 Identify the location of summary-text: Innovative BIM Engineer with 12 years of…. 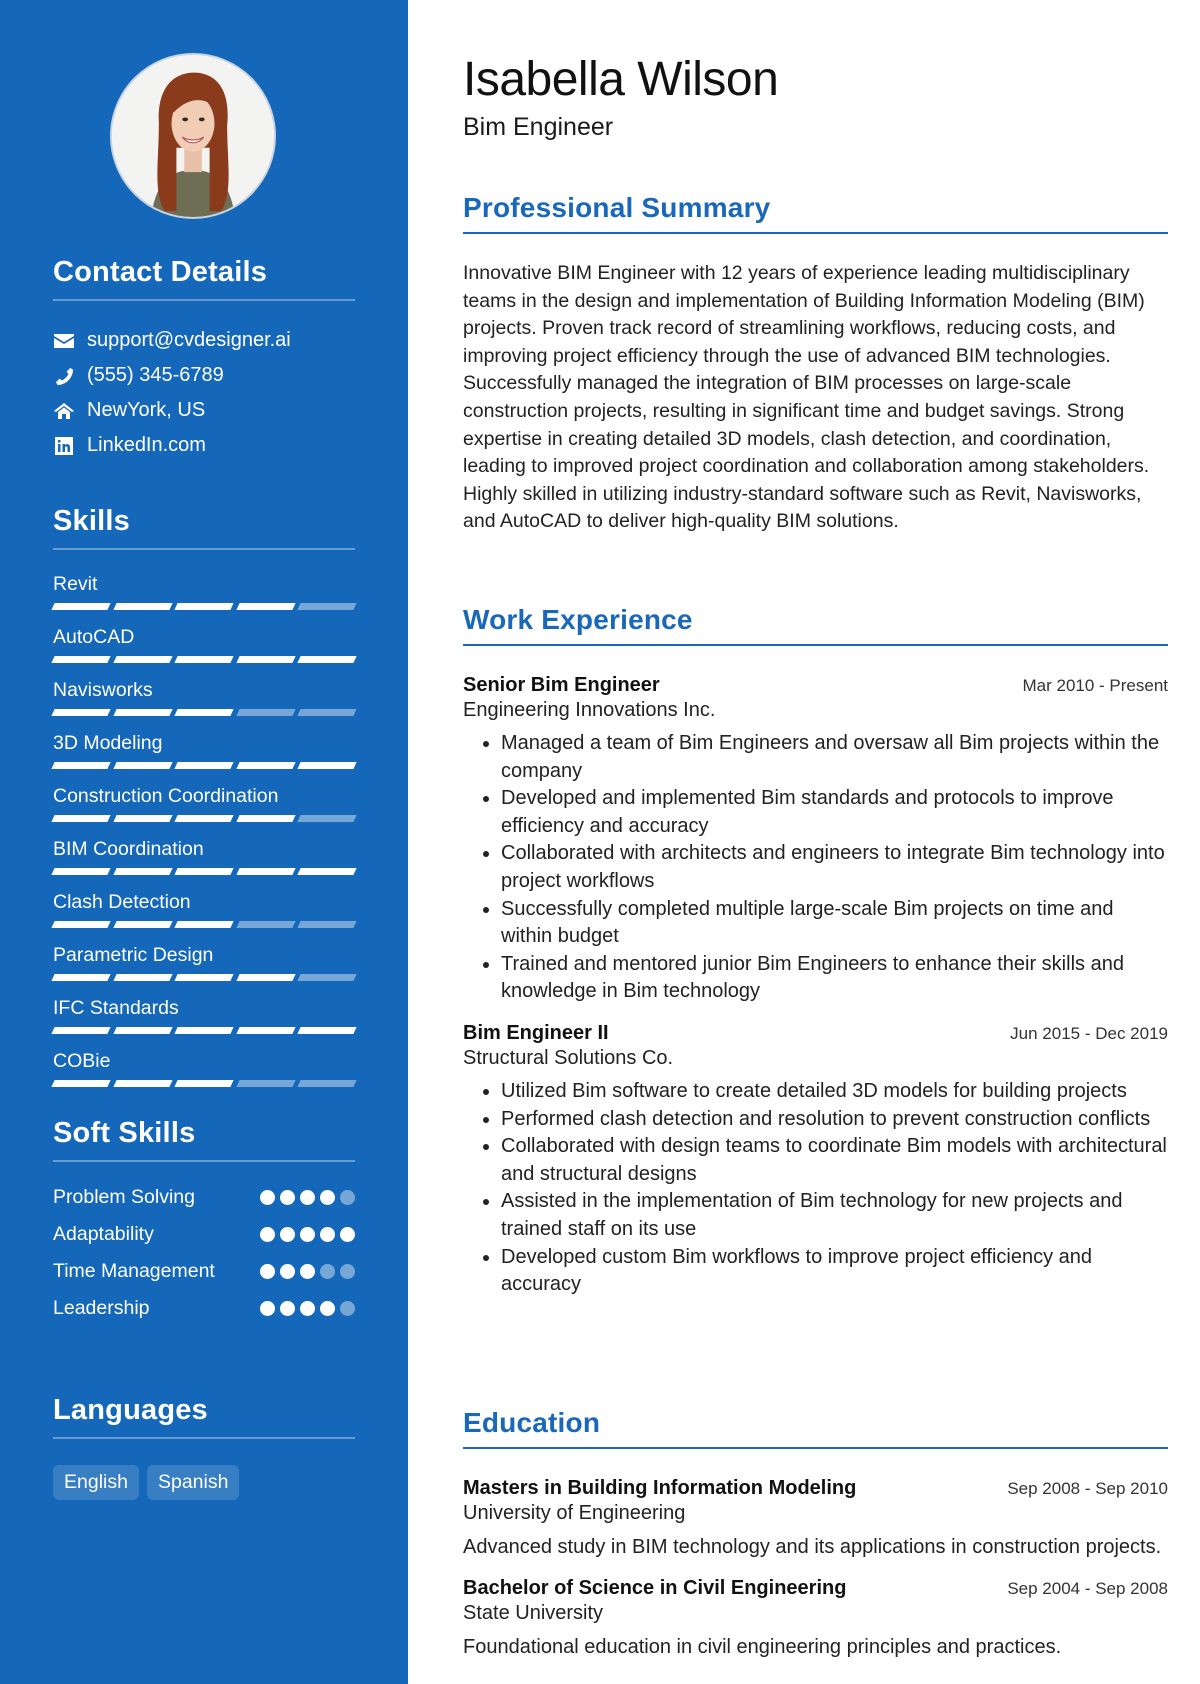
(806, 397).